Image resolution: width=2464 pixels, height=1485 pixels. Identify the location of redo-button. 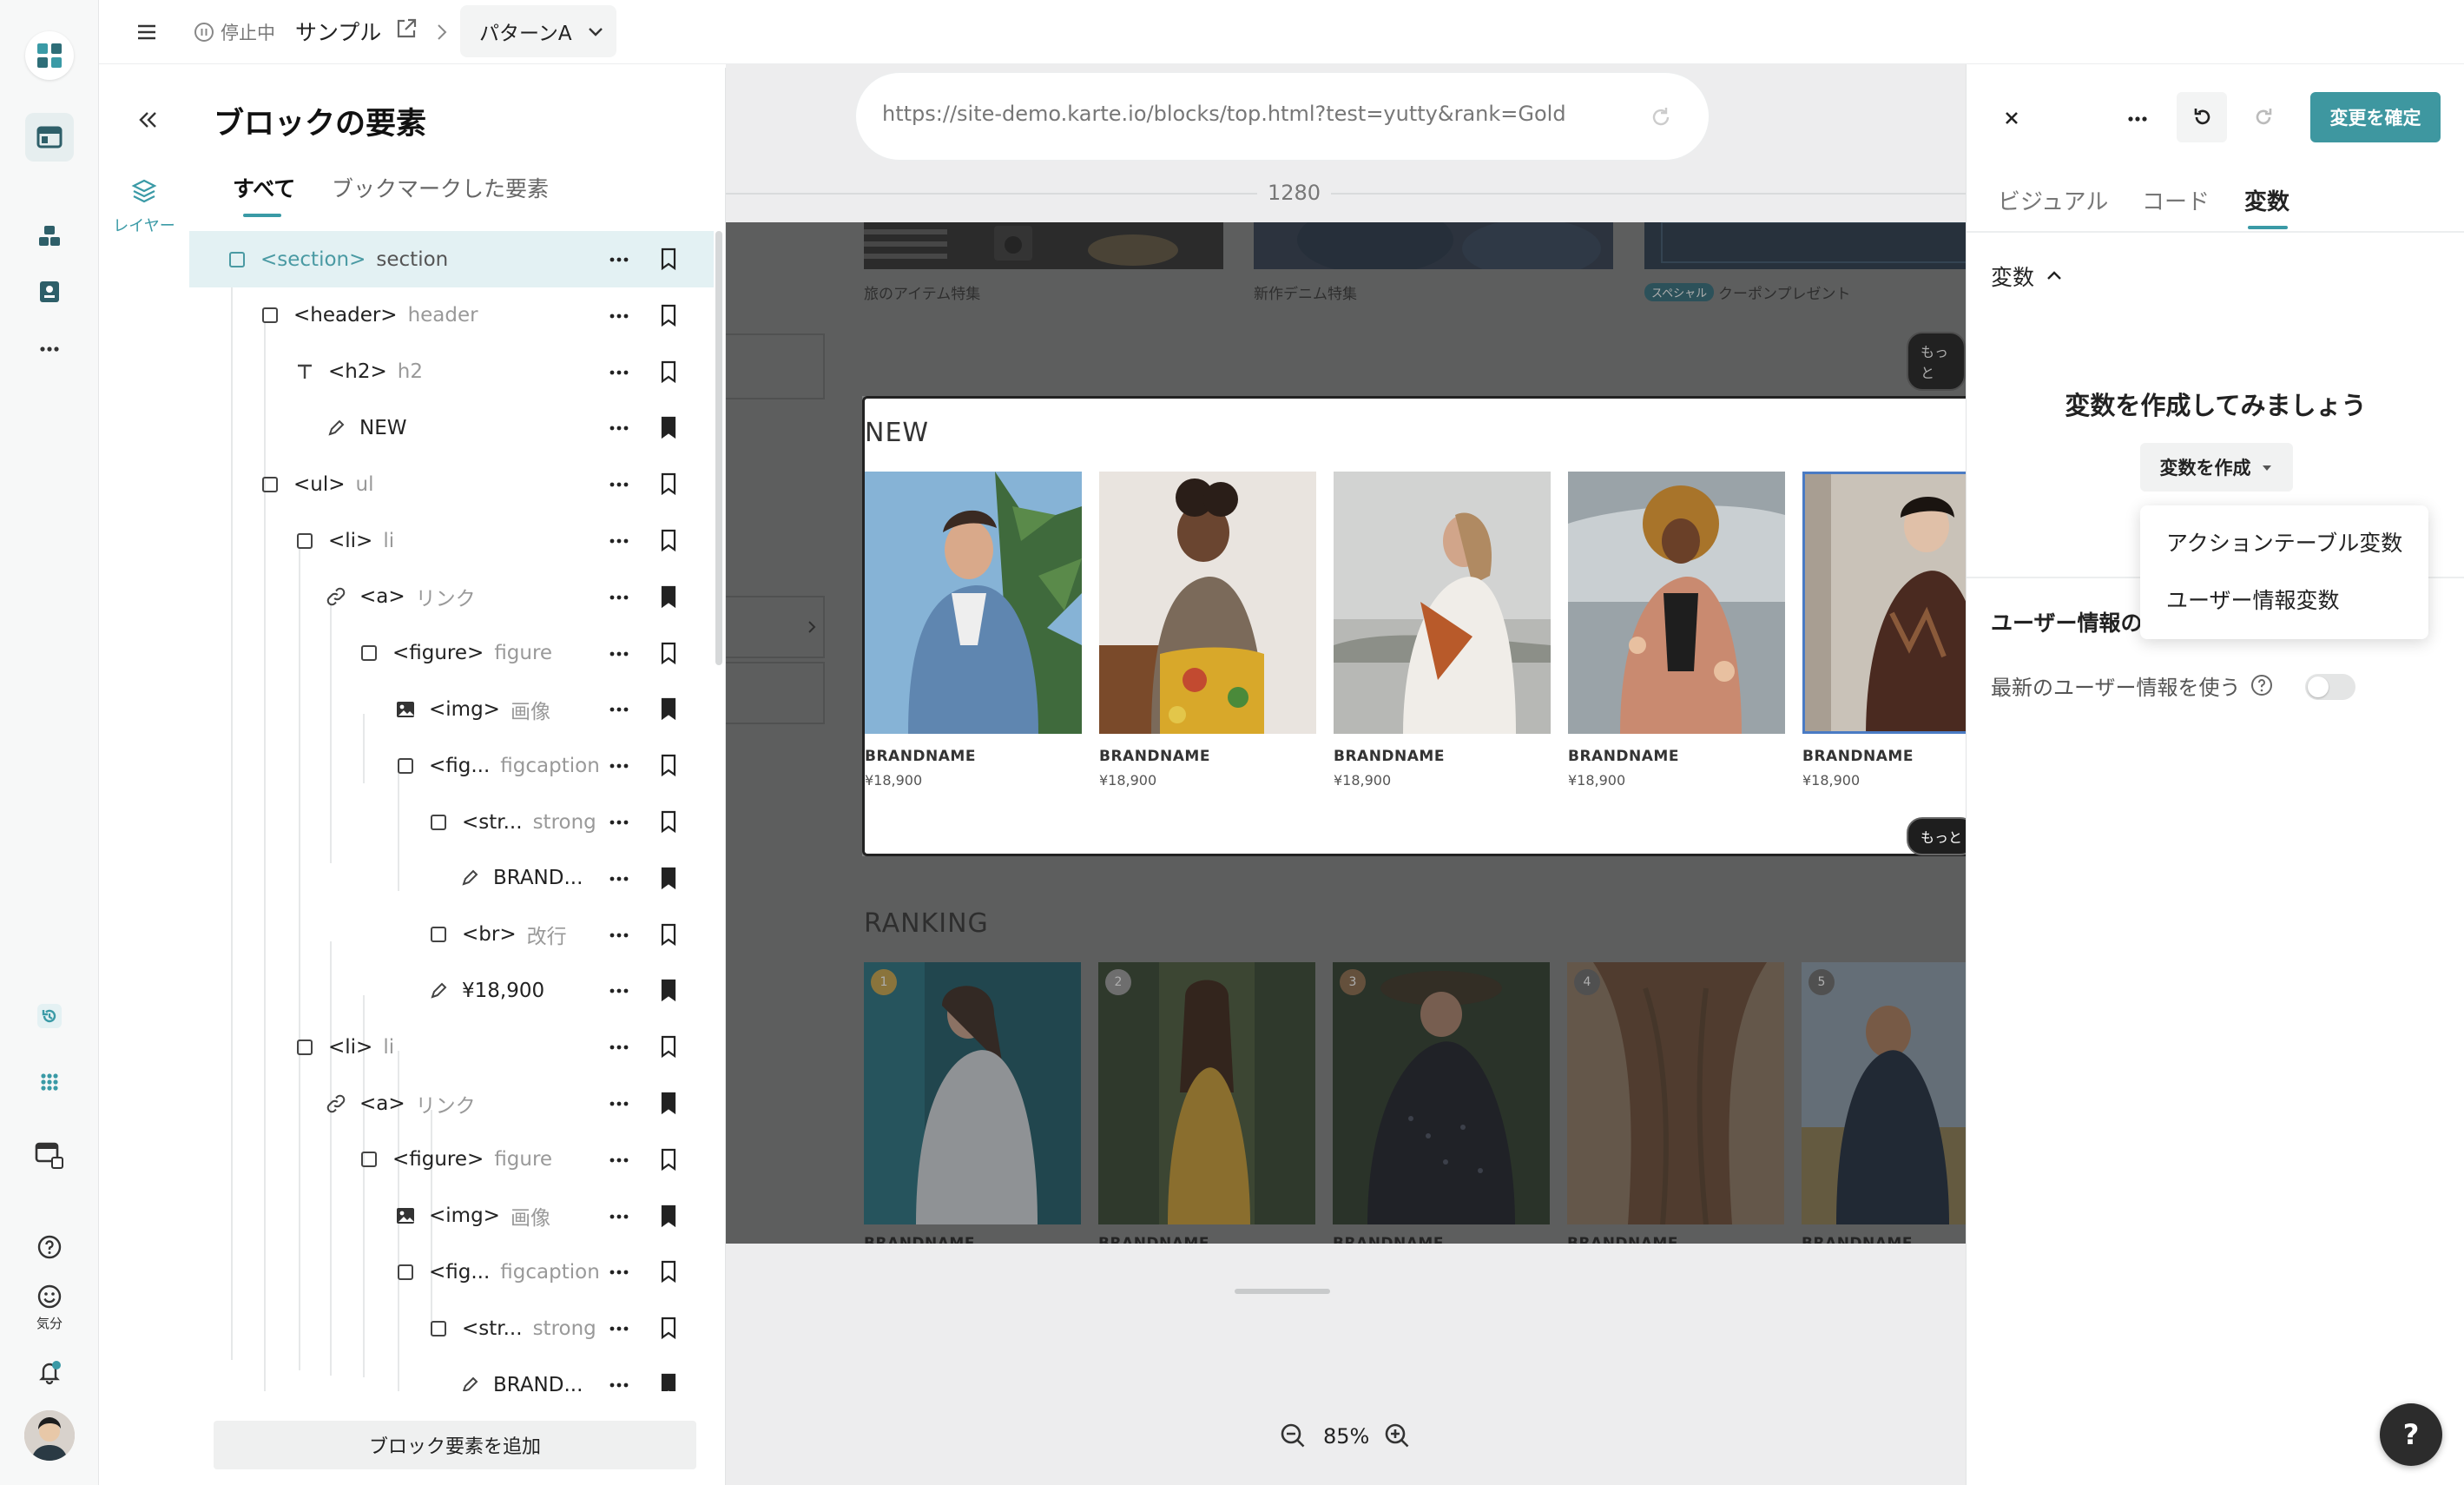
(2264, 117).